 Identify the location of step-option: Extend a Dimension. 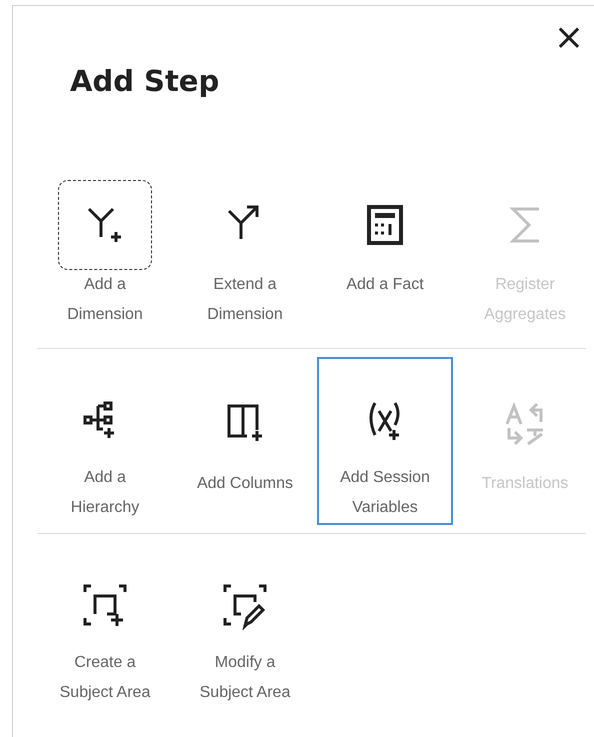
(245, 256).